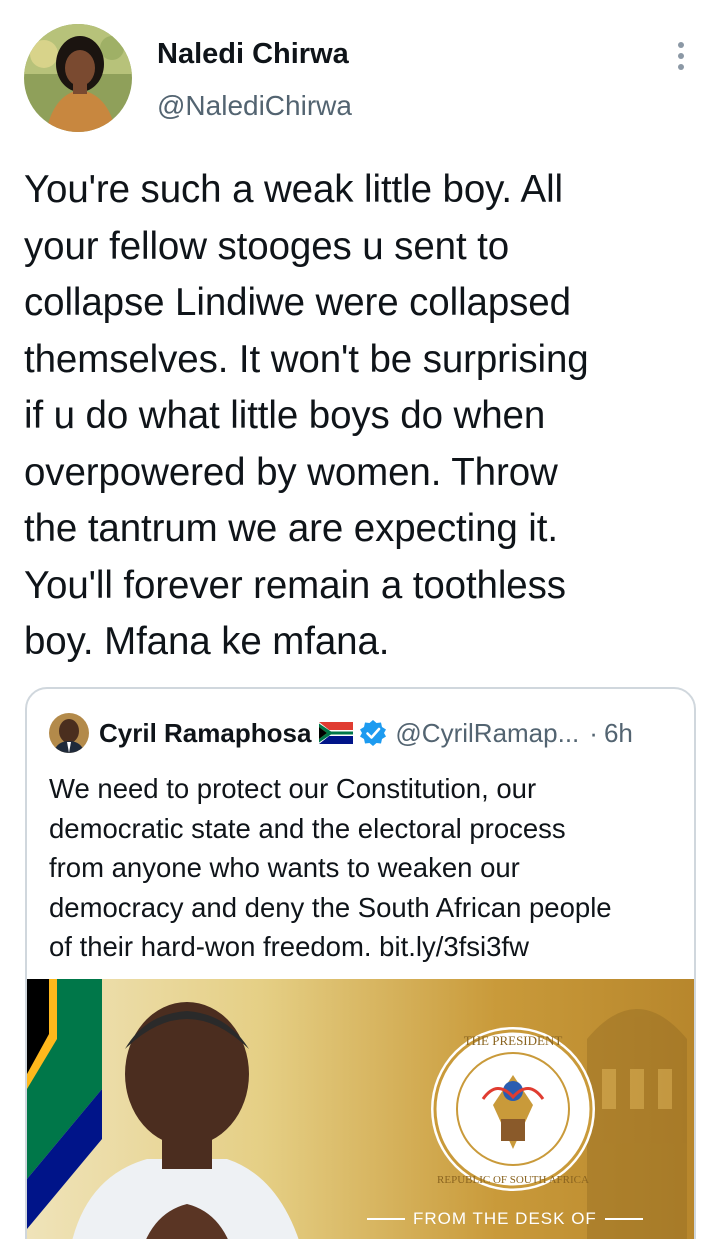  Describe the element at coordinates (618, 733) in the screenshot. I see `quoted-tweet-time: 6h` at that location.